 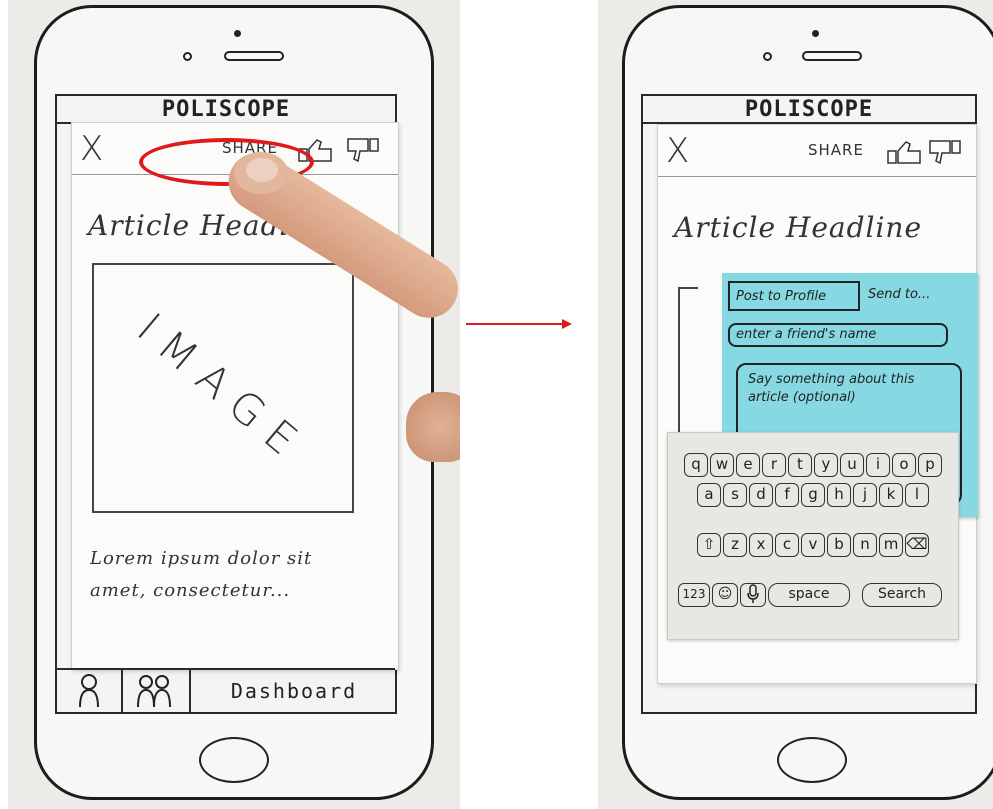 What do you see at coordinates (852, 465) in the screenshot?
I see `key-row1-6: u` at bounding box center [852, 465].